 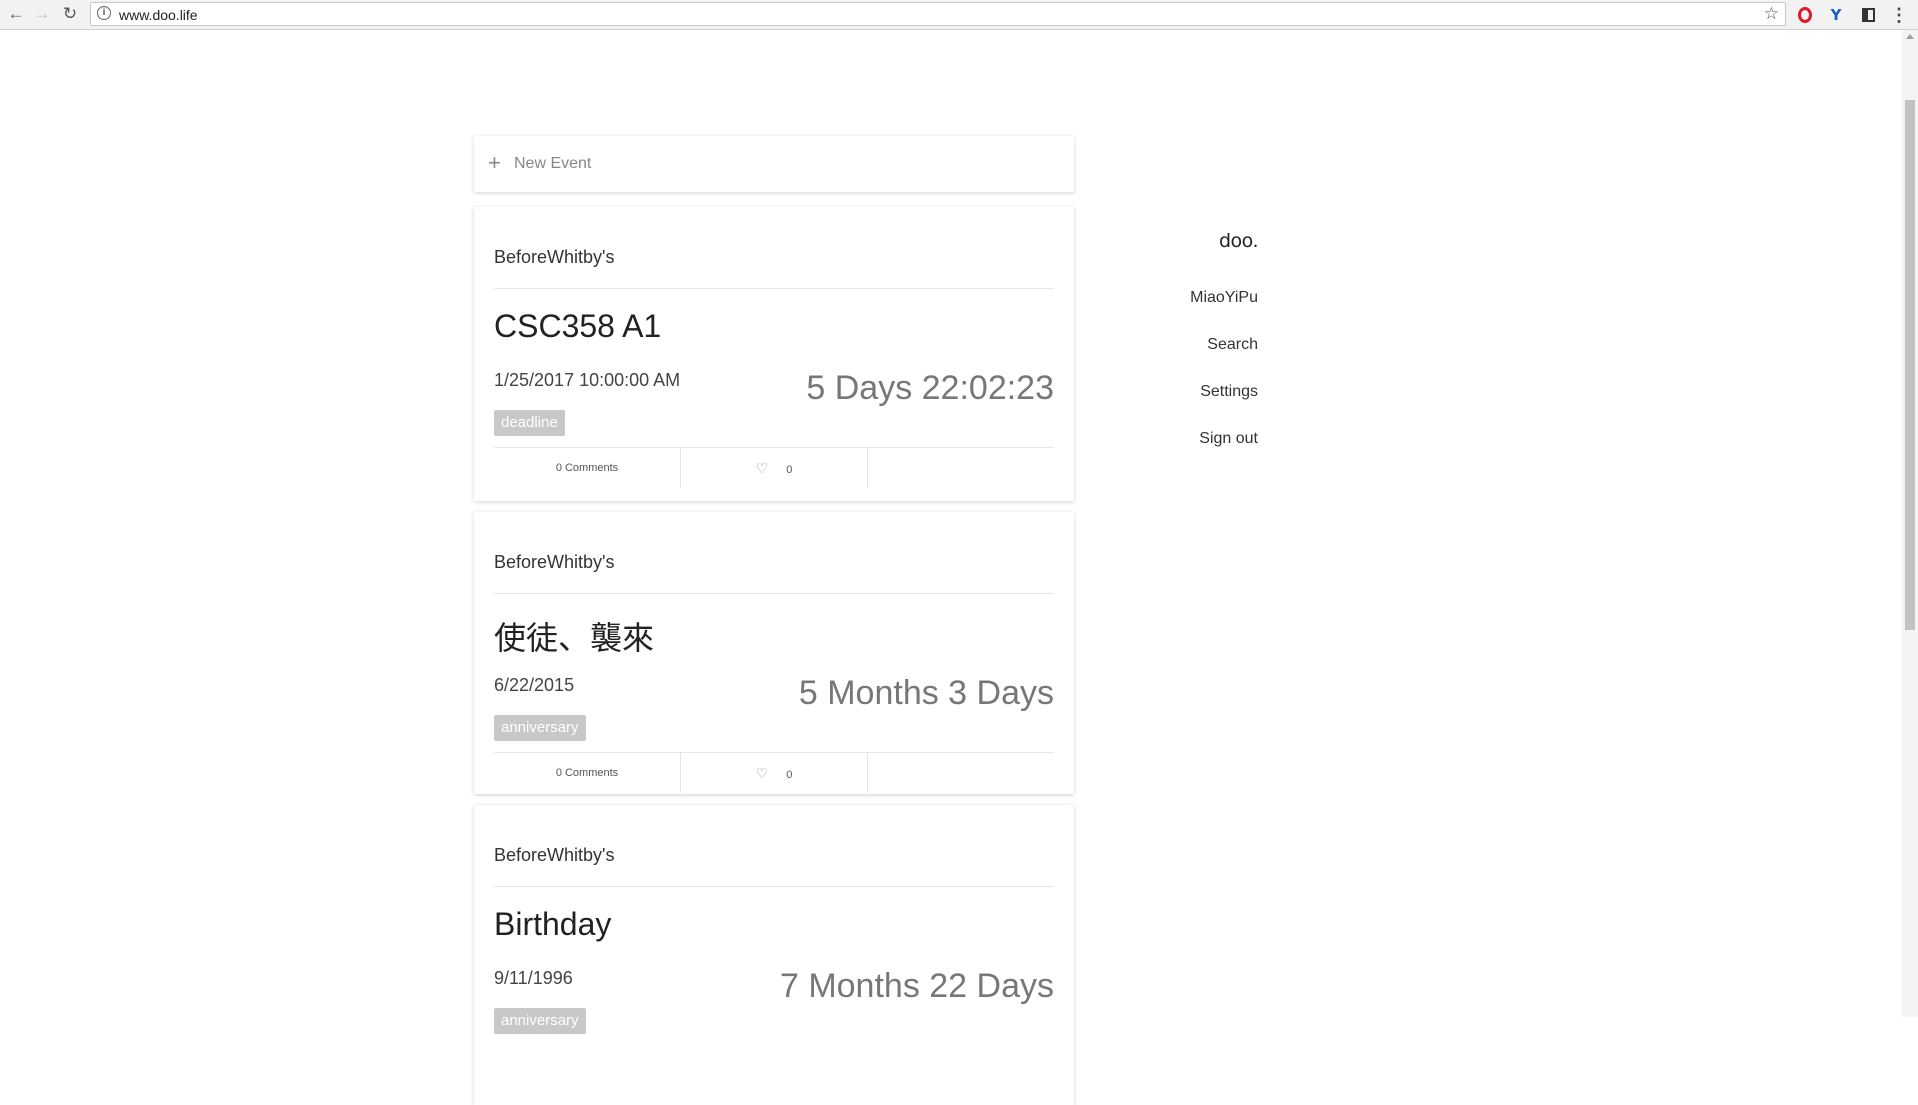 What do you see at coordinates (158, 15) in the screenshot?
I see `url-text: www.doo.life` at bounding box center [158, 15].